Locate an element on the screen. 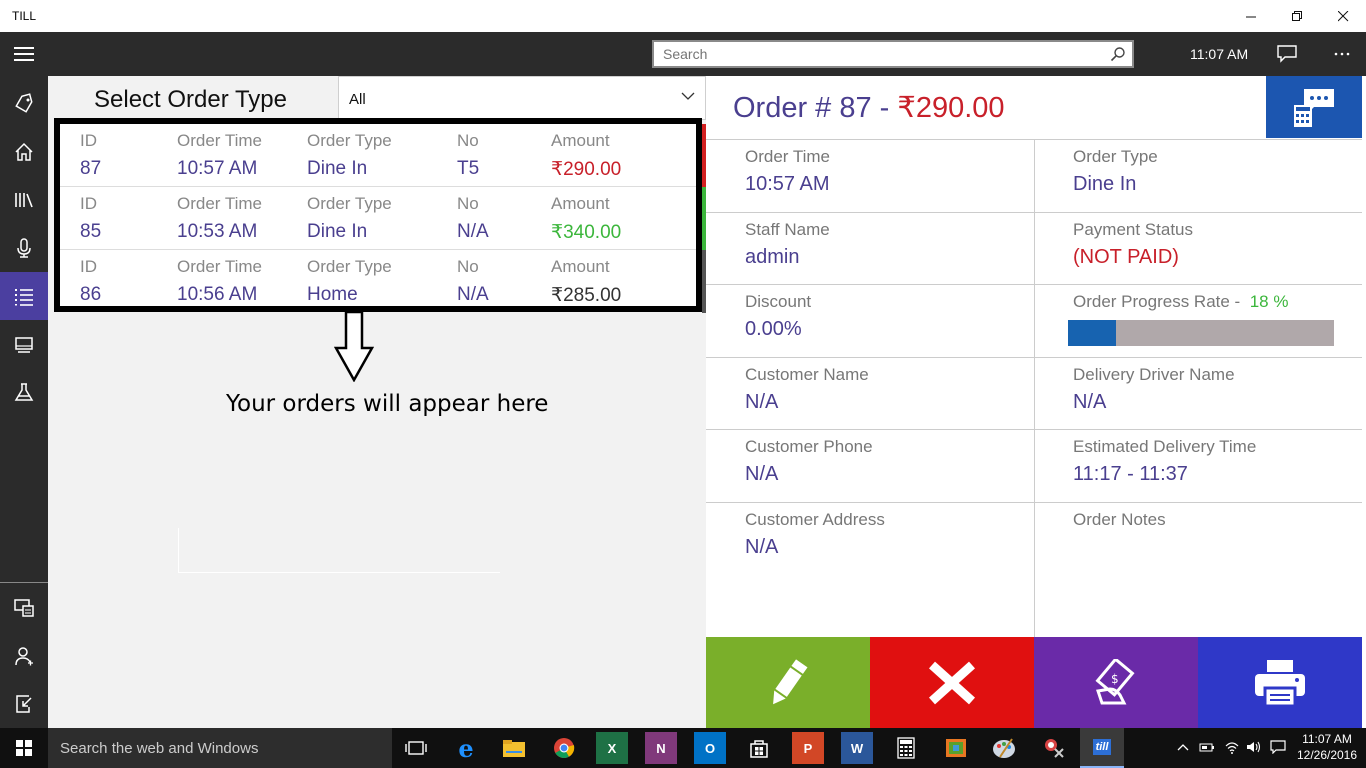  rail-divider is located at coordinates (24, 582).